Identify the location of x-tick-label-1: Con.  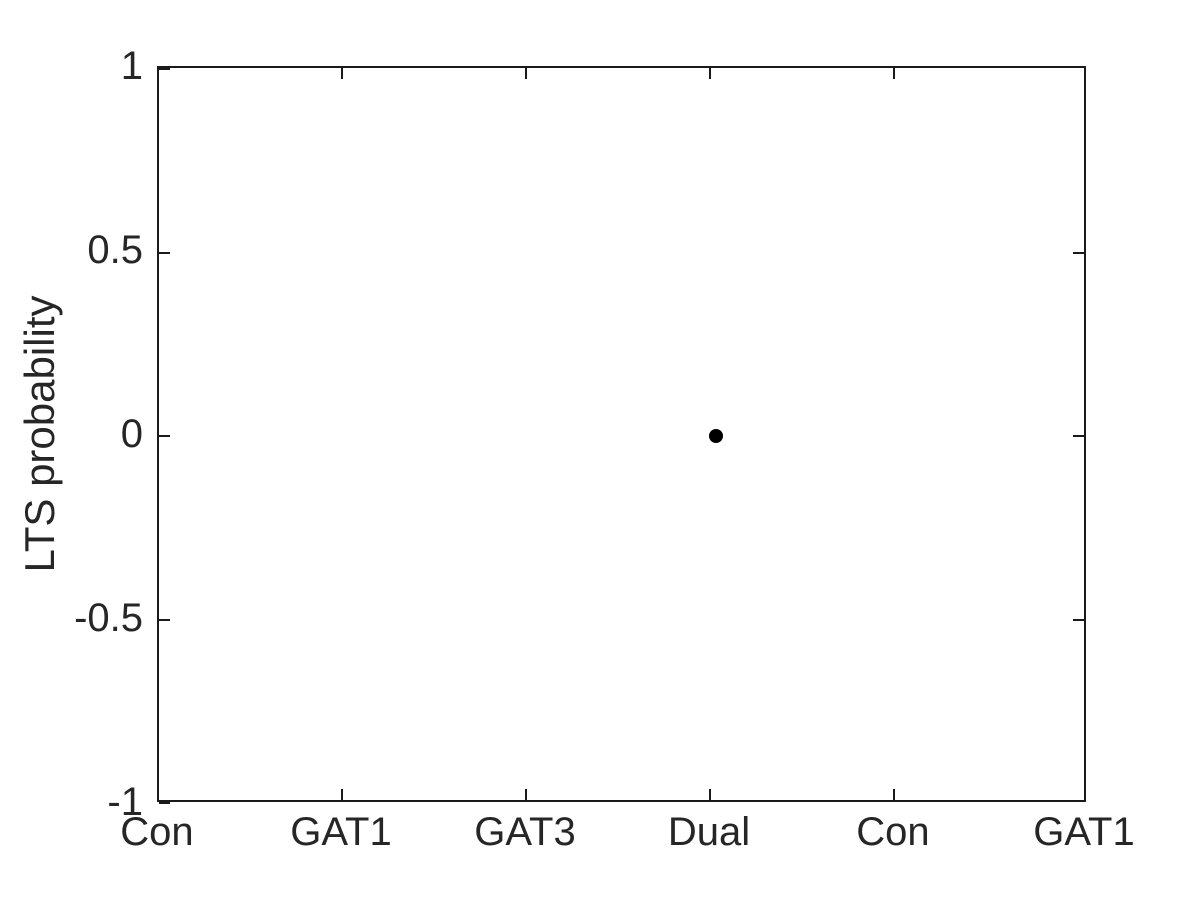
(157, 832).